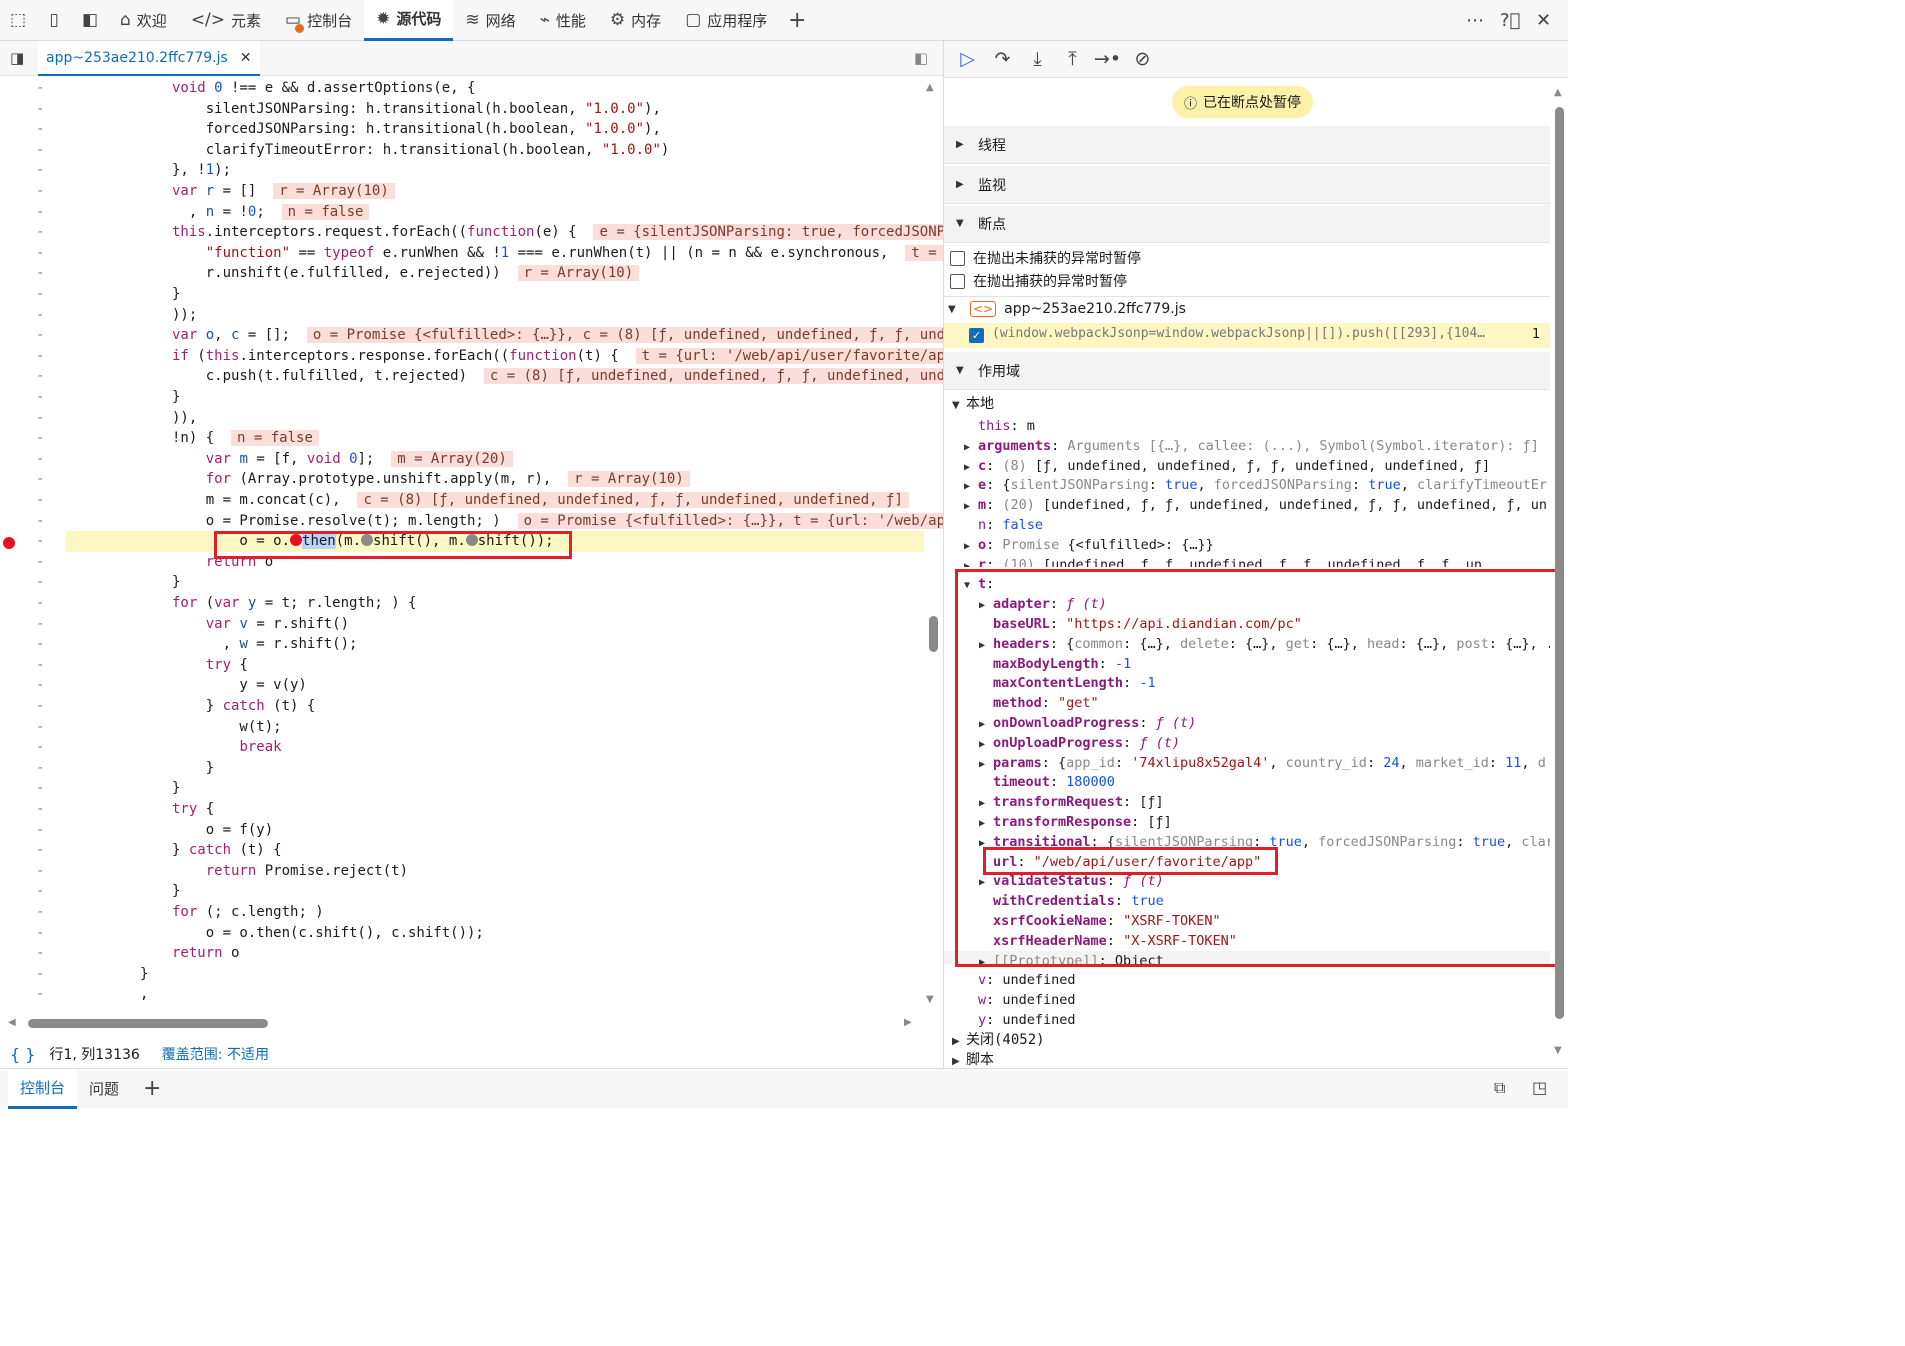 This screenshot has width=1905, height=1346. What do you see at coordinates (472, 88) in the screenshot?
I see `code-line: - void 0 !== e && d.assertOptions(e, {` at bounding box center [472, 88].